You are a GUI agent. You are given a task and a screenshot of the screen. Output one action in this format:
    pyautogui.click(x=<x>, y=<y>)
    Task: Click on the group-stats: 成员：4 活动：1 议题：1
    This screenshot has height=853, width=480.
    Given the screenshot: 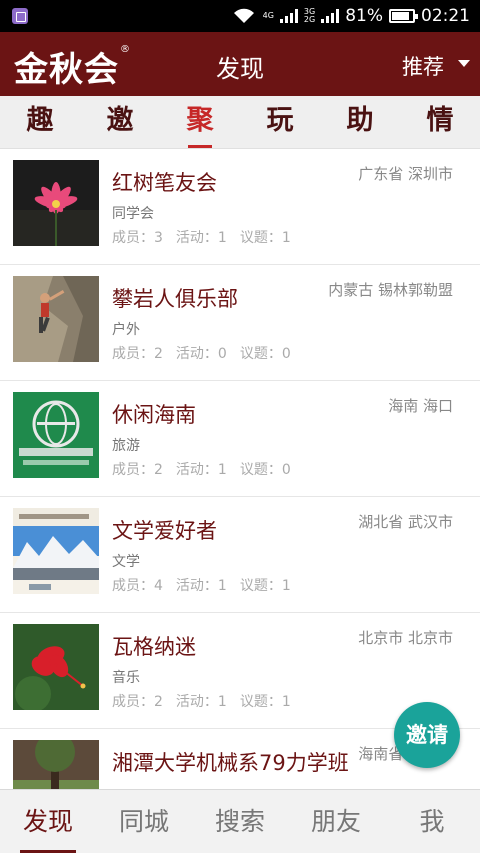 What is the action you would take?
    pyautogui.click(x=201, y=585)
    